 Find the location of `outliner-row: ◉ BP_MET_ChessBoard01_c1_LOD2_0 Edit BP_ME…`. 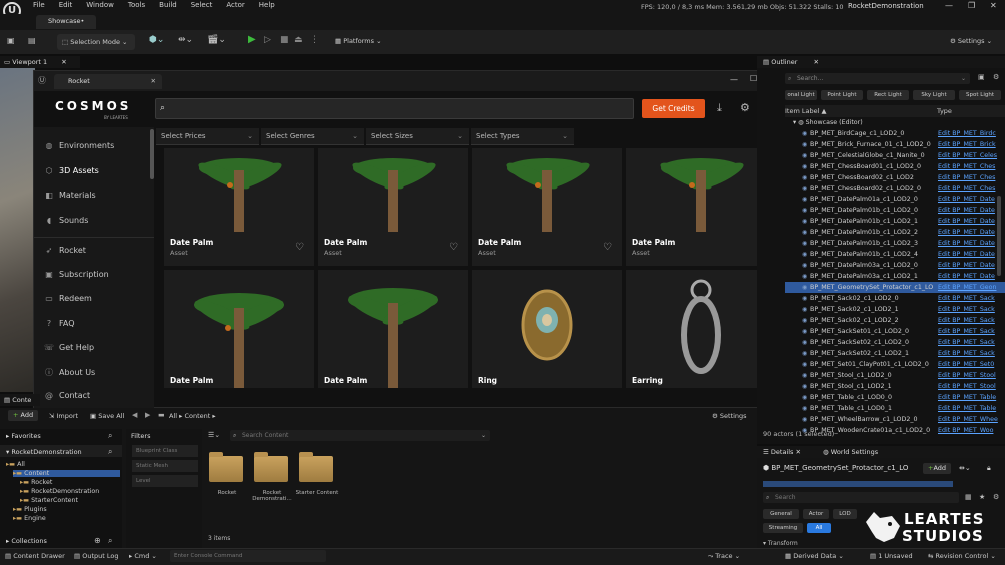

outliner-row: ◉ BP_MET_ChessBoard01_c1_LOD2_0 Edit BP_ME… is located at coordinates (895, 166).